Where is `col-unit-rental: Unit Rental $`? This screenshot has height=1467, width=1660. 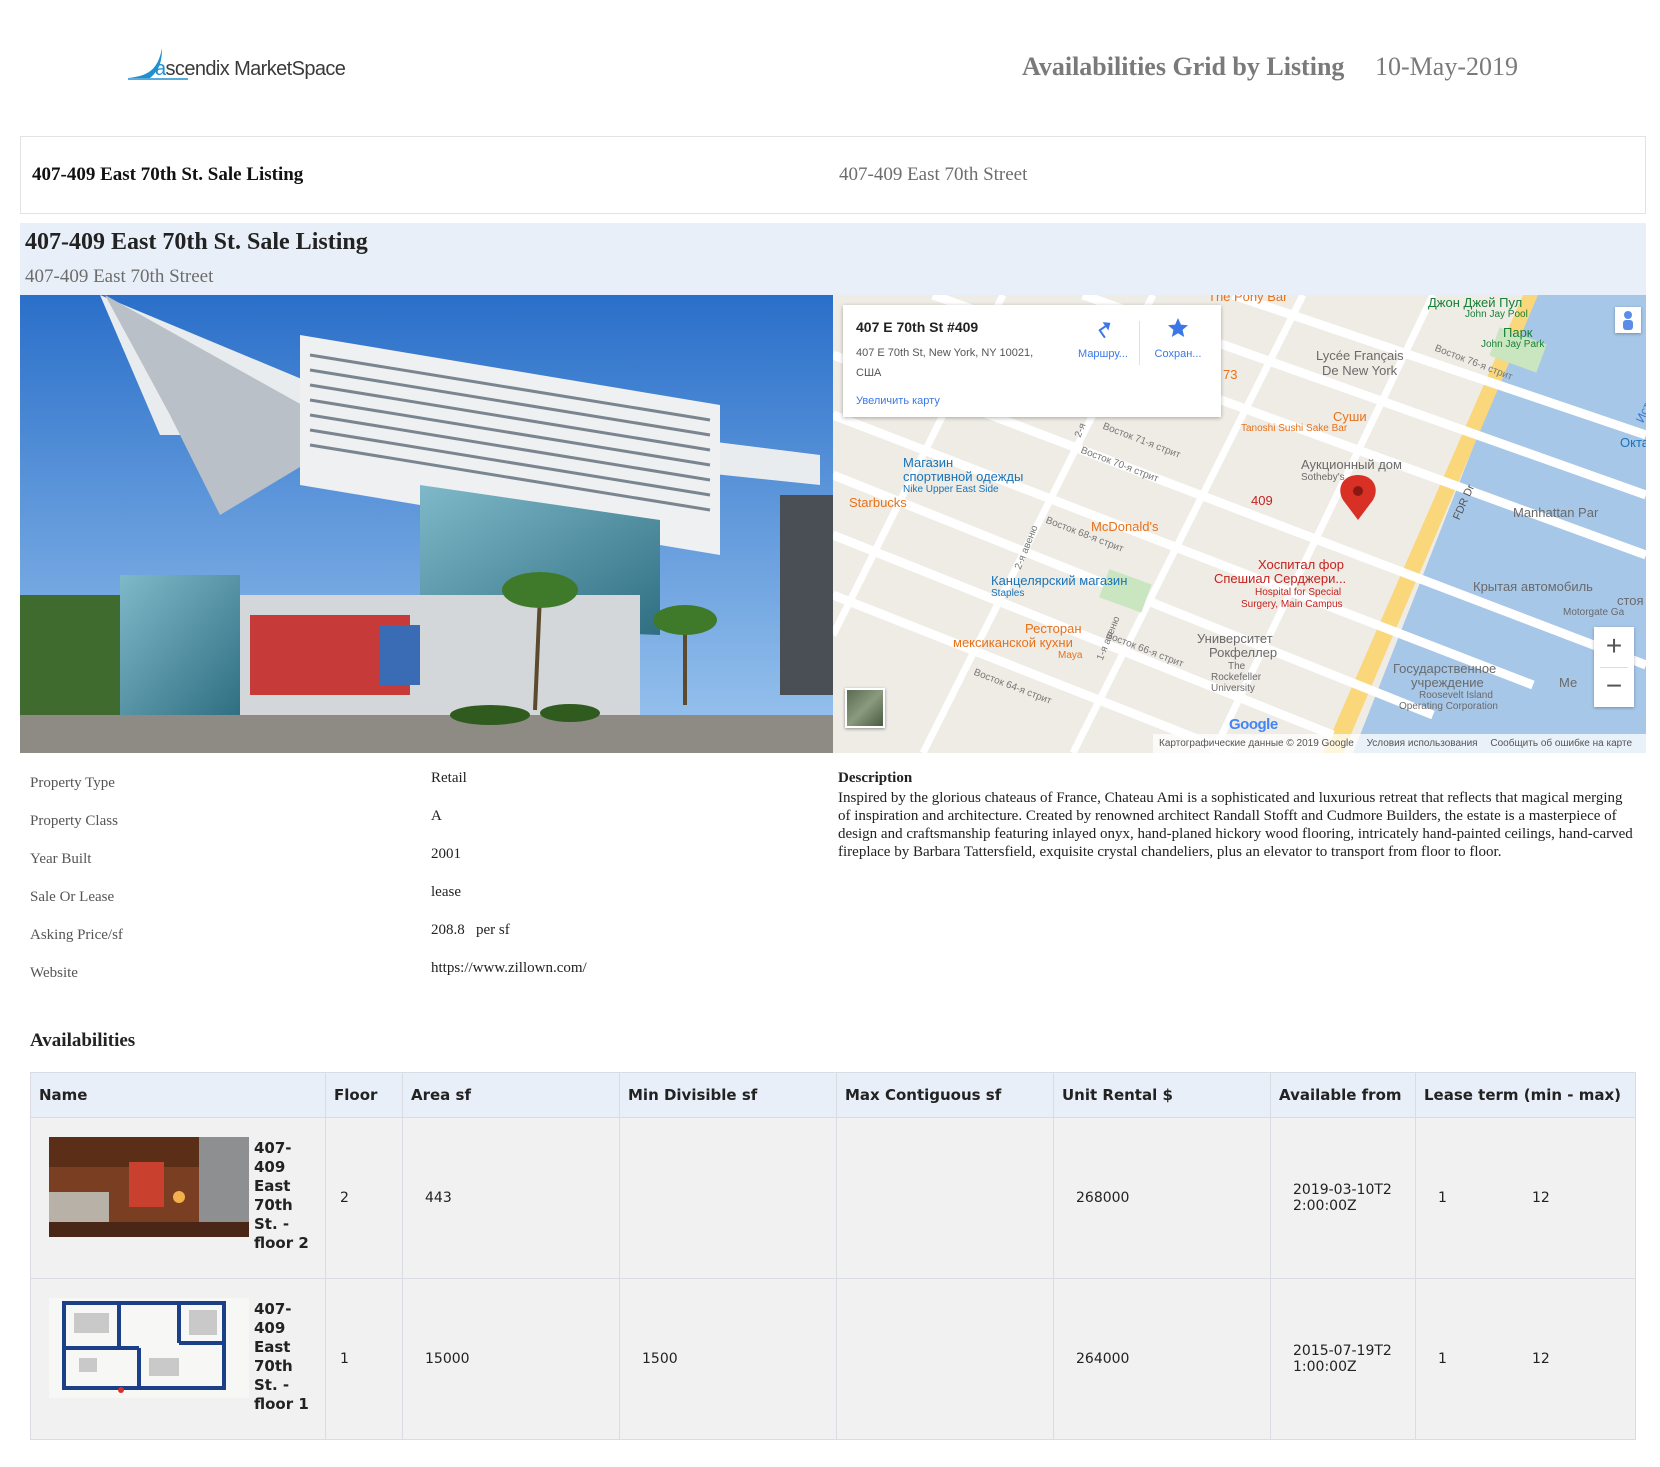 col-unit-rental: Unit Rental $ is located at coordinates (1162, 1095).